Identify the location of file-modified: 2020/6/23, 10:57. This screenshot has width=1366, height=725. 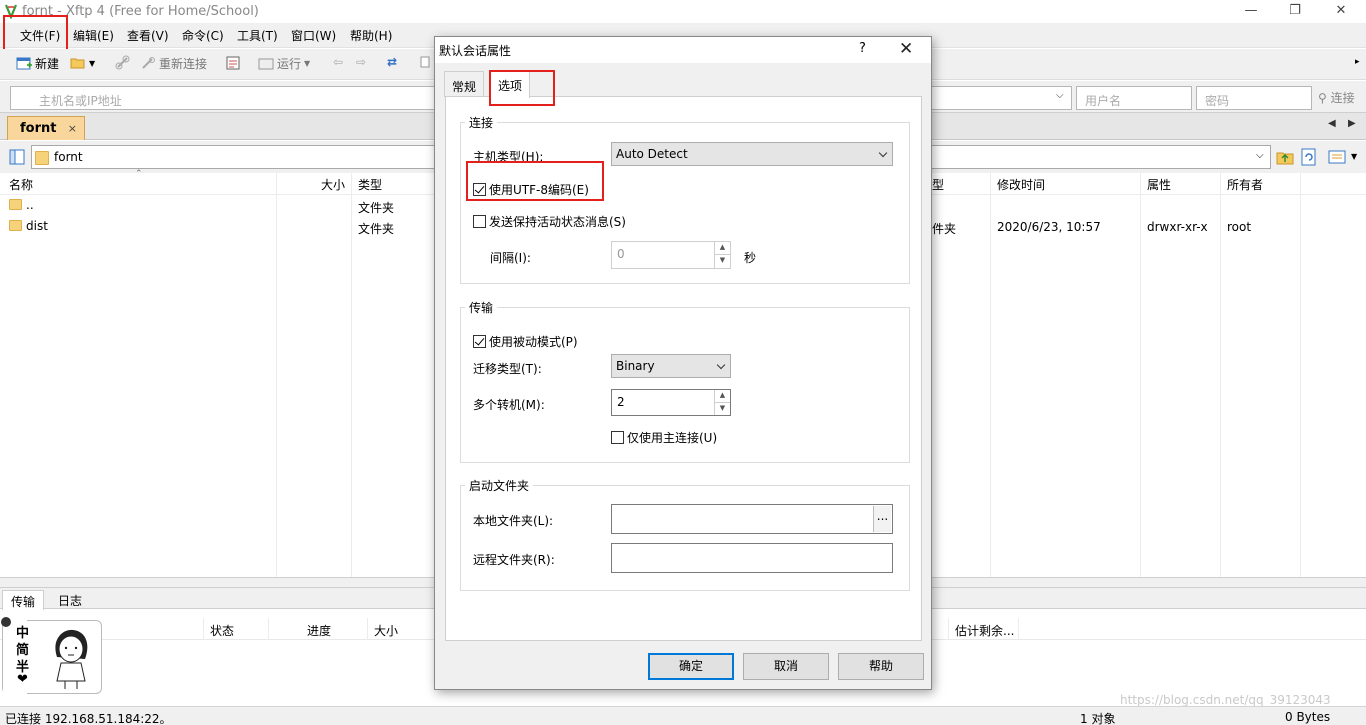
(1049, 227).